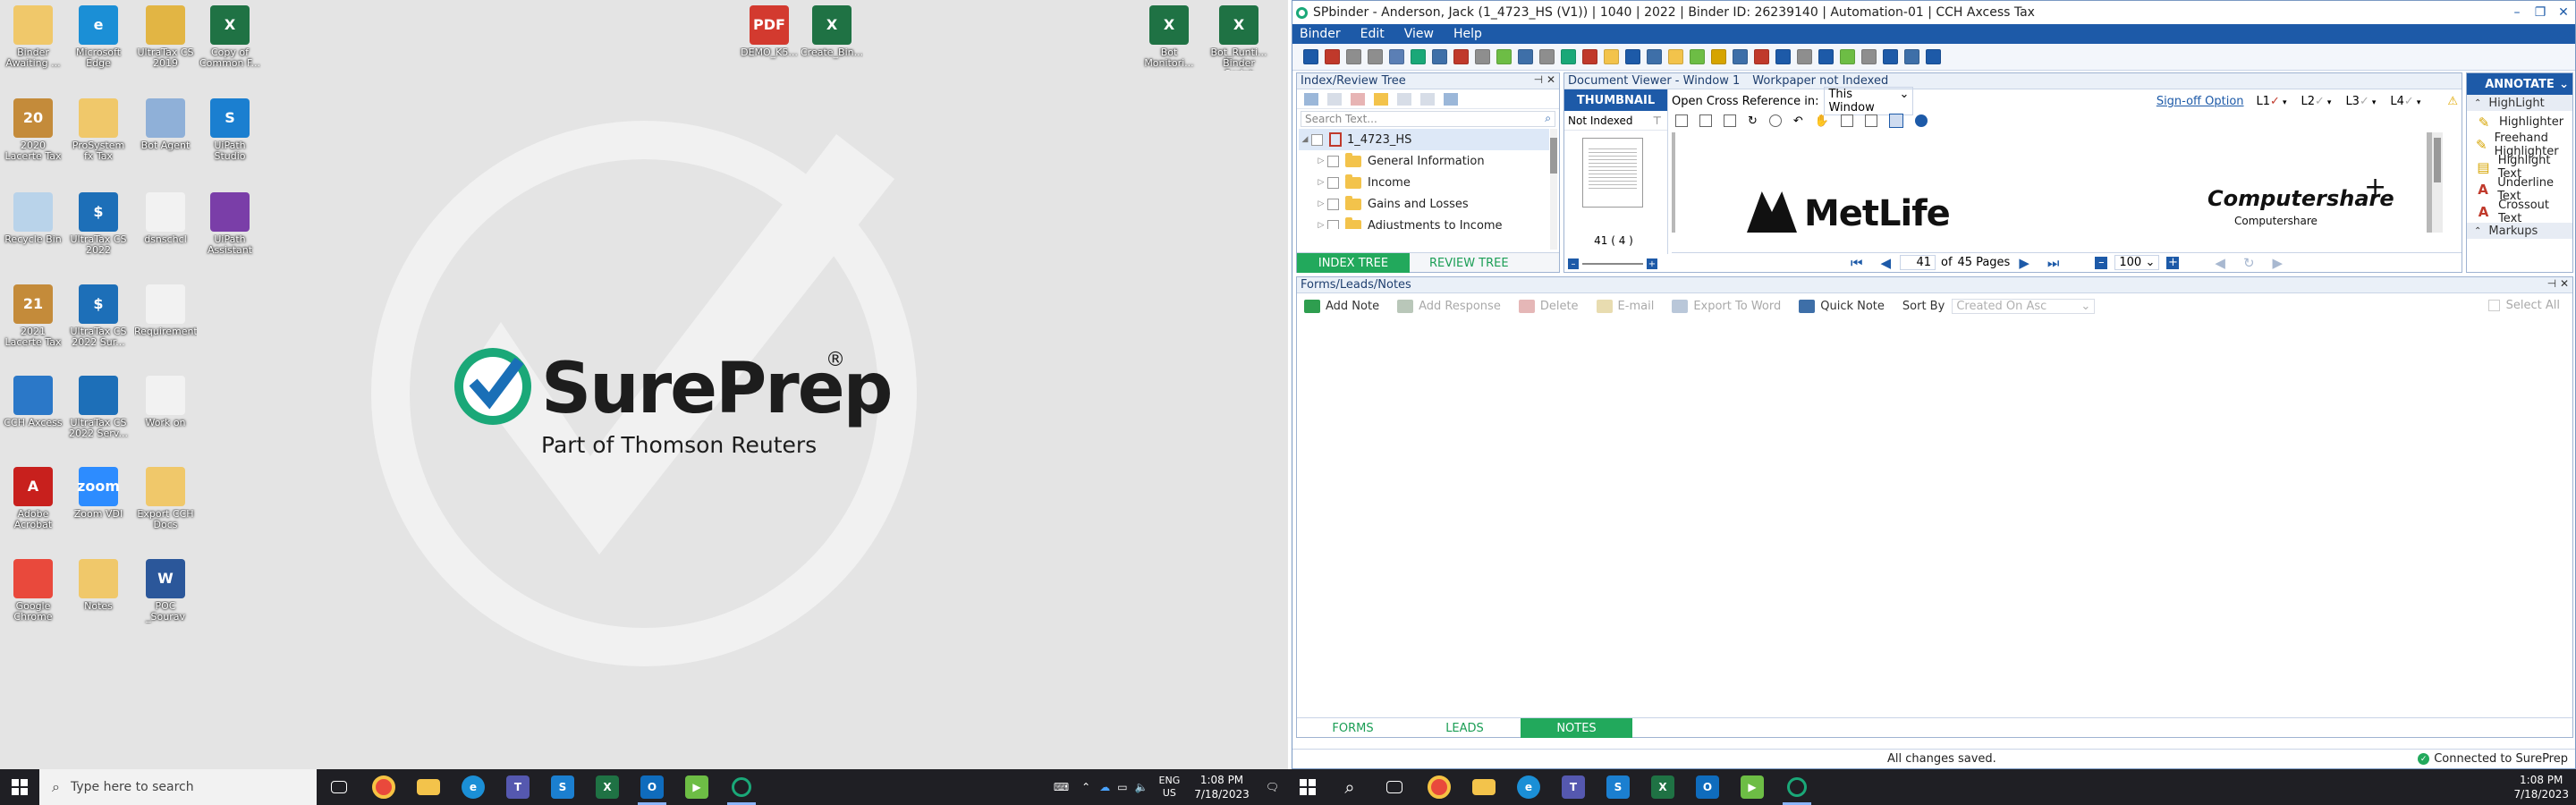 Image resolution: width=2576 pixels, height=805 pixels. Describe the element at coordinates (1918, 262) in the screenshot. I see `page-current-input: 41` at that location.